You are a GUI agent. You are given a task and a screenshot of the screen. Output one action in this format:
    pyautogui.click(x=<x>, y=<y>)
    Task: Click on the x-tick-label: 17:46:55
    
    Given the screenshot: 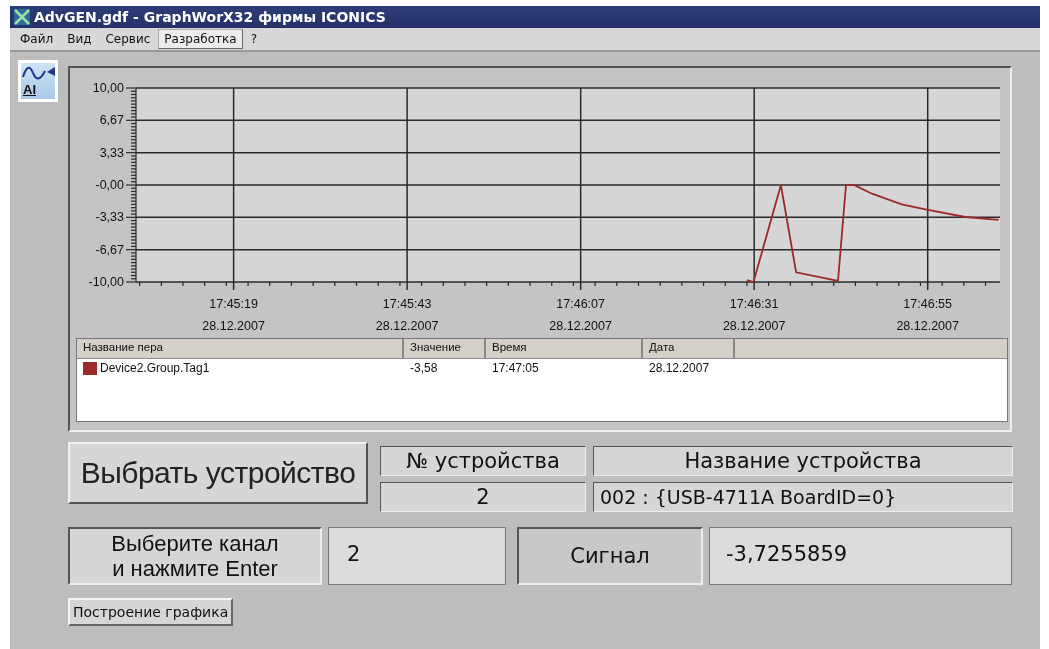 What is the action you would take?
    pyautogui.click(x=928, y=304)
    